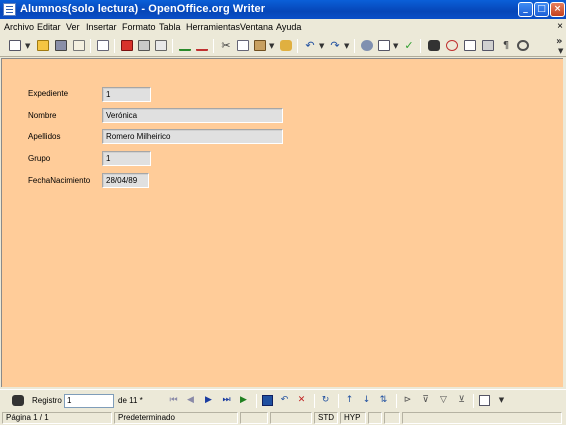 The height and width of the screenshot is (425, 566). What do you see at coordinates (267, 400) in the screenshot?
I see `save-record-icon` at bounding box center [267, 400].